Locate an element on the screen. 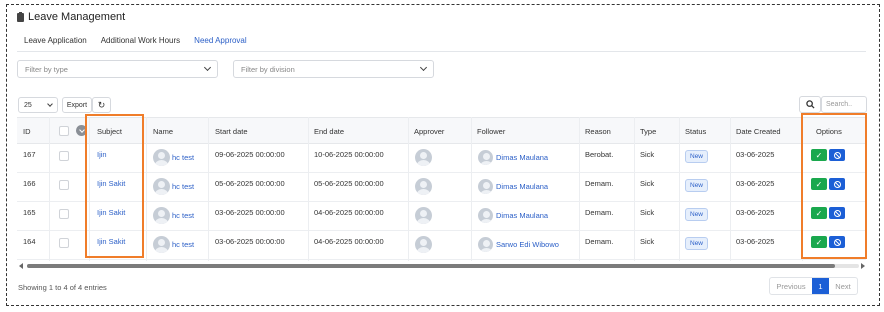 The image size is (884, 312). filter-division-select: Filter by division is located at coordinates (333, 69).